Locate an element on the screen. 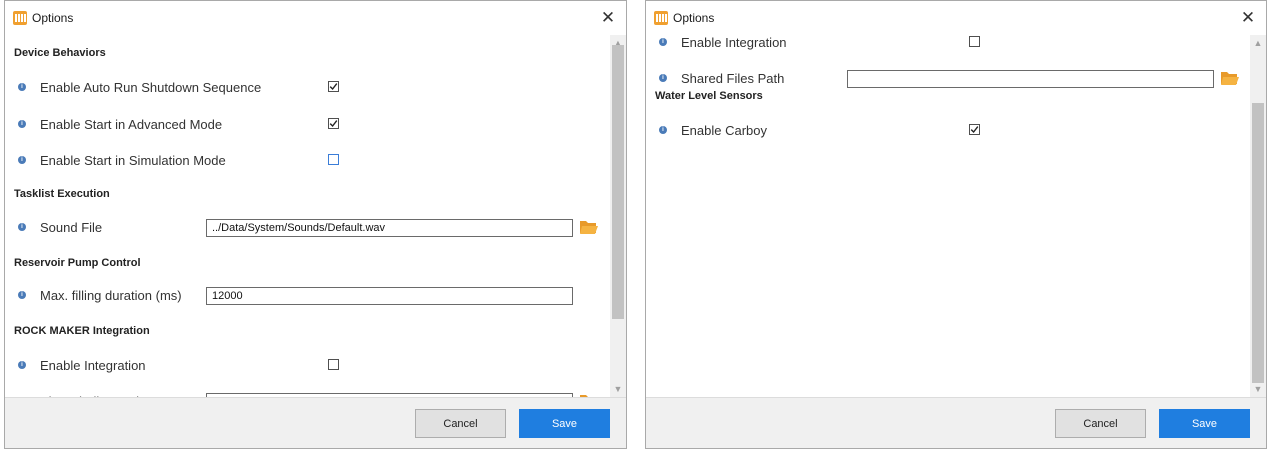 The image size is (1271, 450). option-row: i Enable Carboy is located at coordinates (948, 131).